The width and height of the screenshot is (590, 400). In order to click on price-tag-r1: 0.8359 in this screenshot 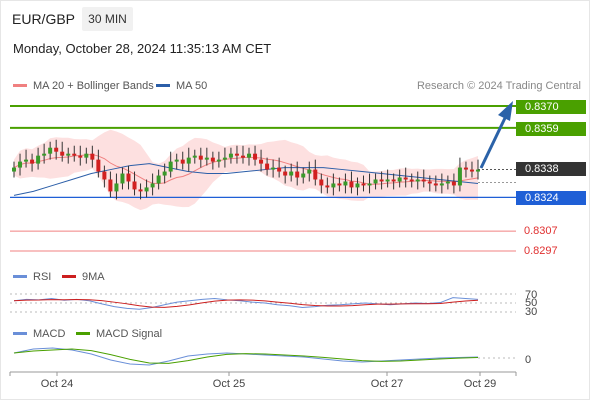, I will do `click(551, 129)`.